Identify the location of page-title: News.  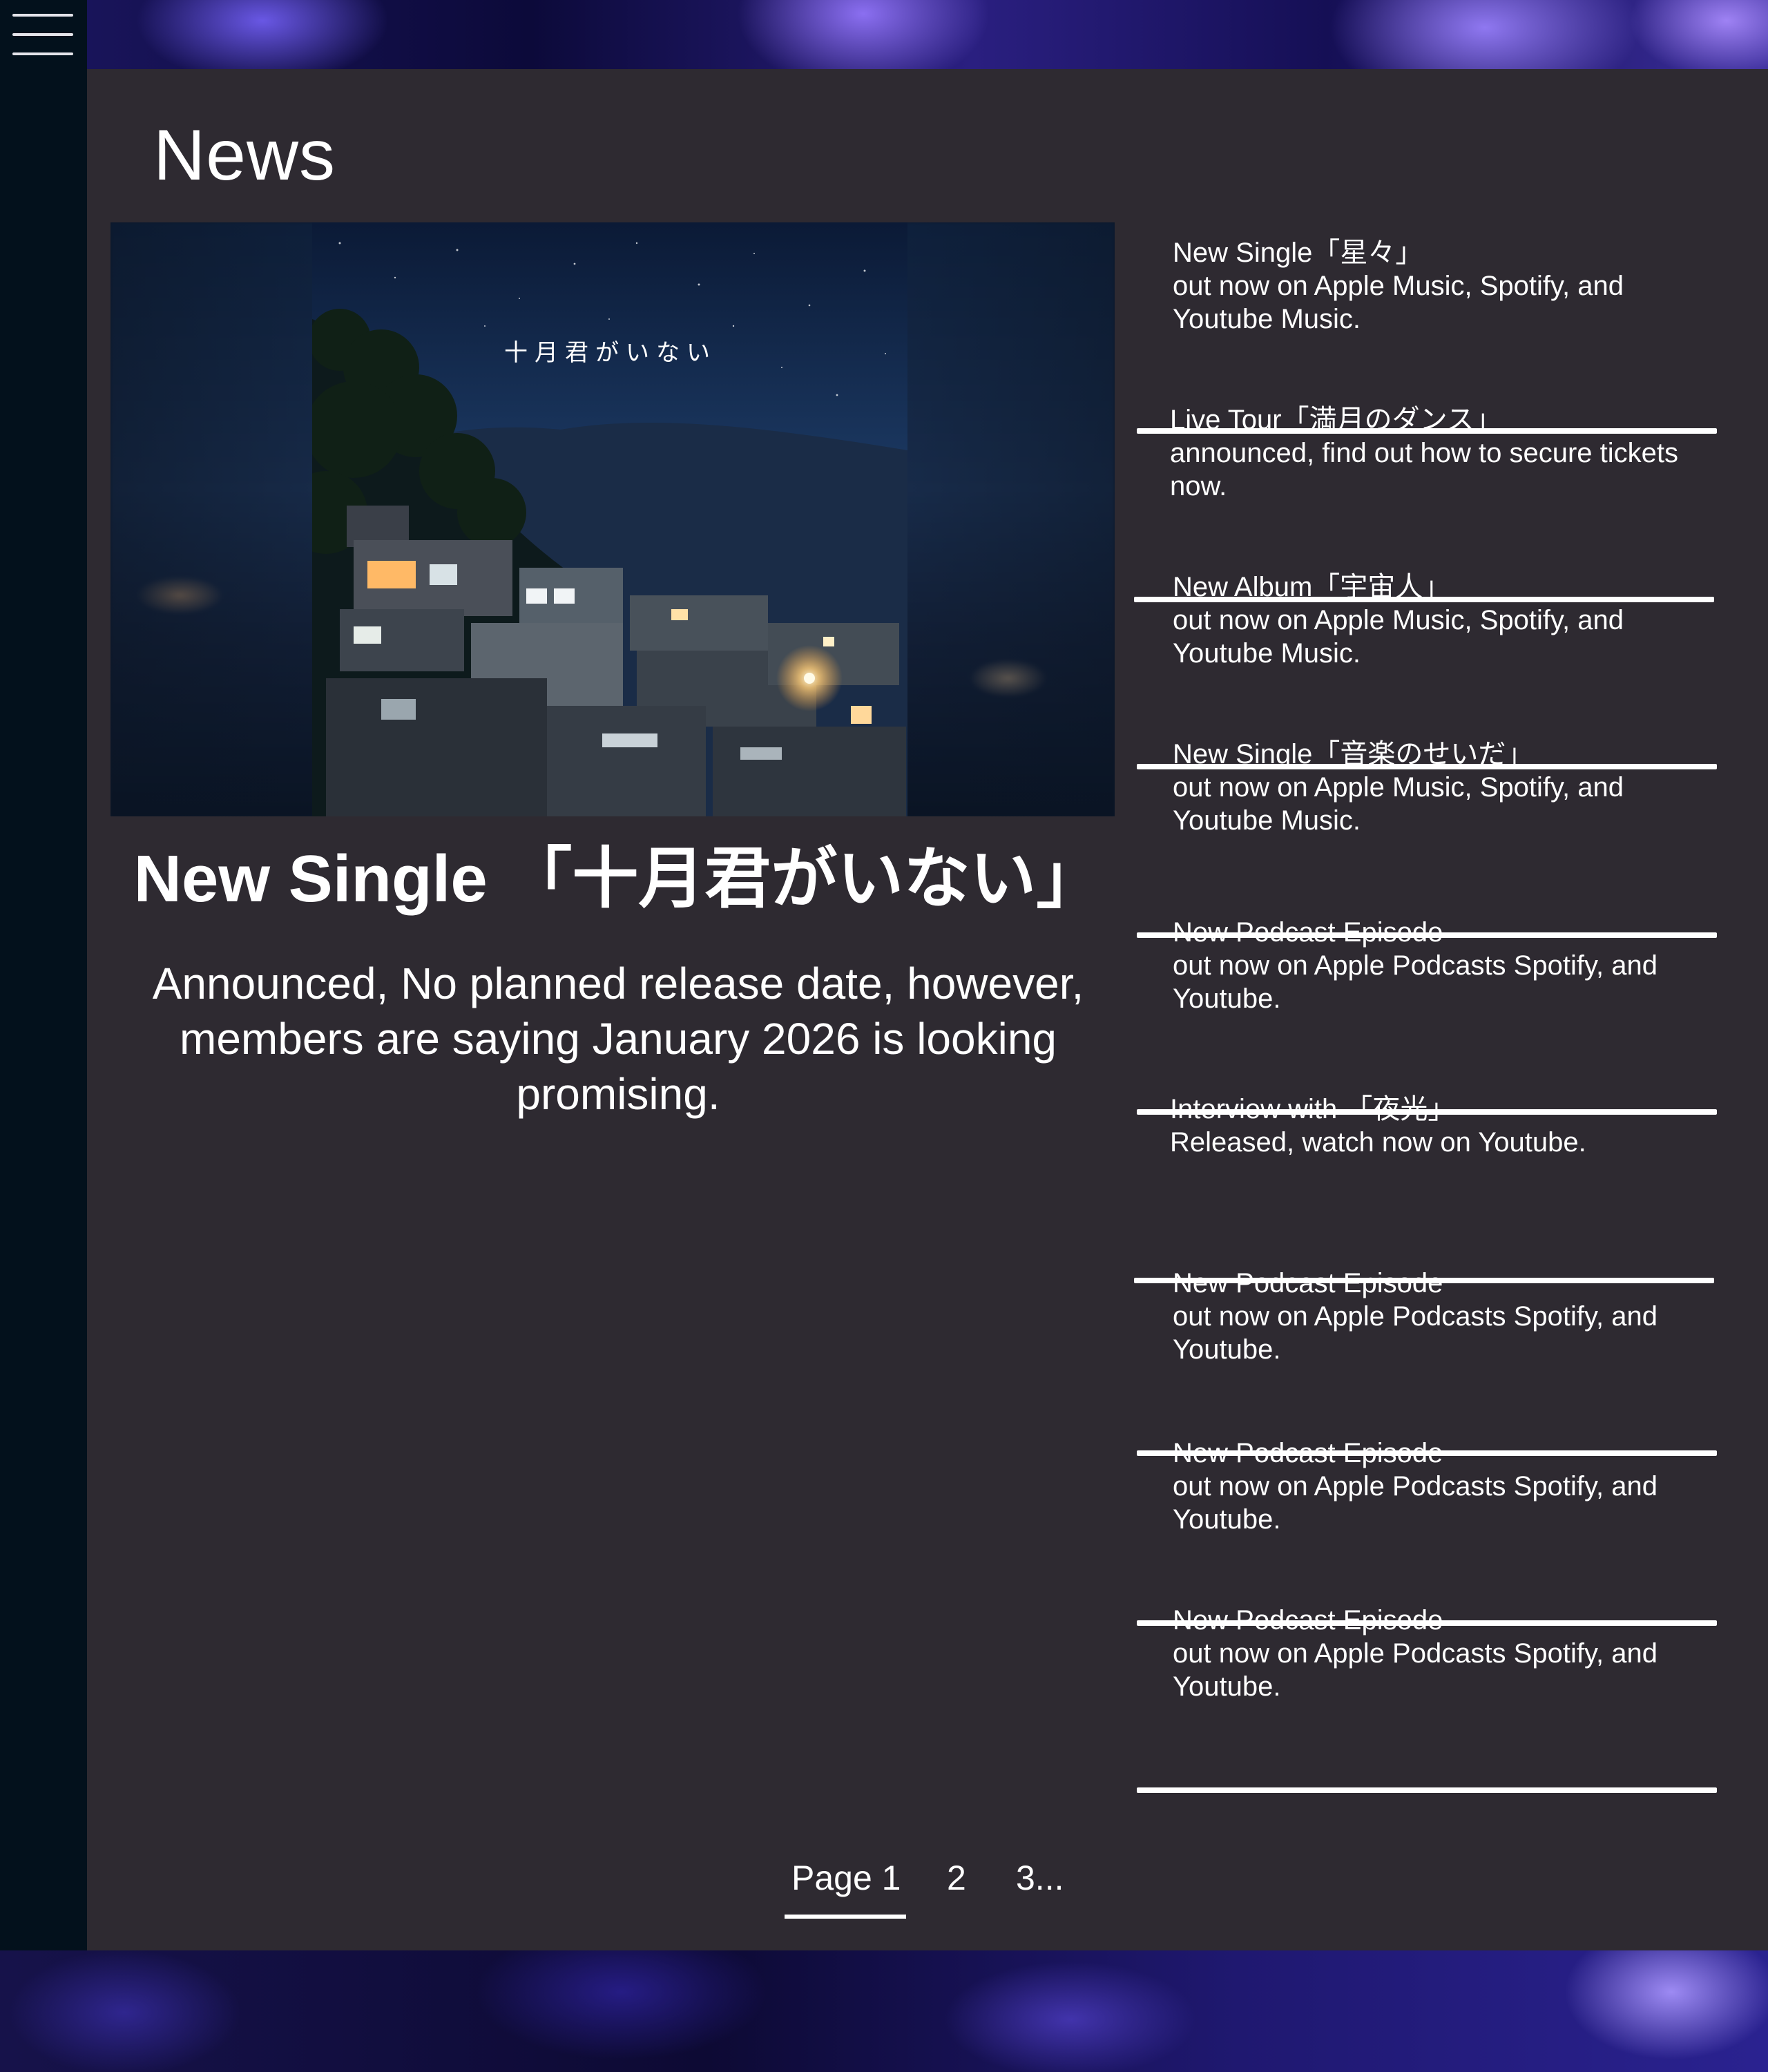
(244, 155).